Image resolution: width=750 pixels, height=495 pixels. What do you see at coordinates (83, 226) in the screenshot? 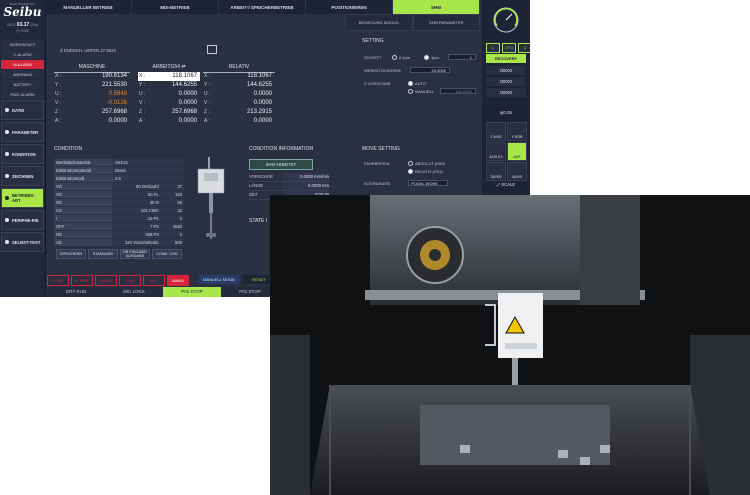
I see `row-name: OFF` at bounding box center [83, 226].